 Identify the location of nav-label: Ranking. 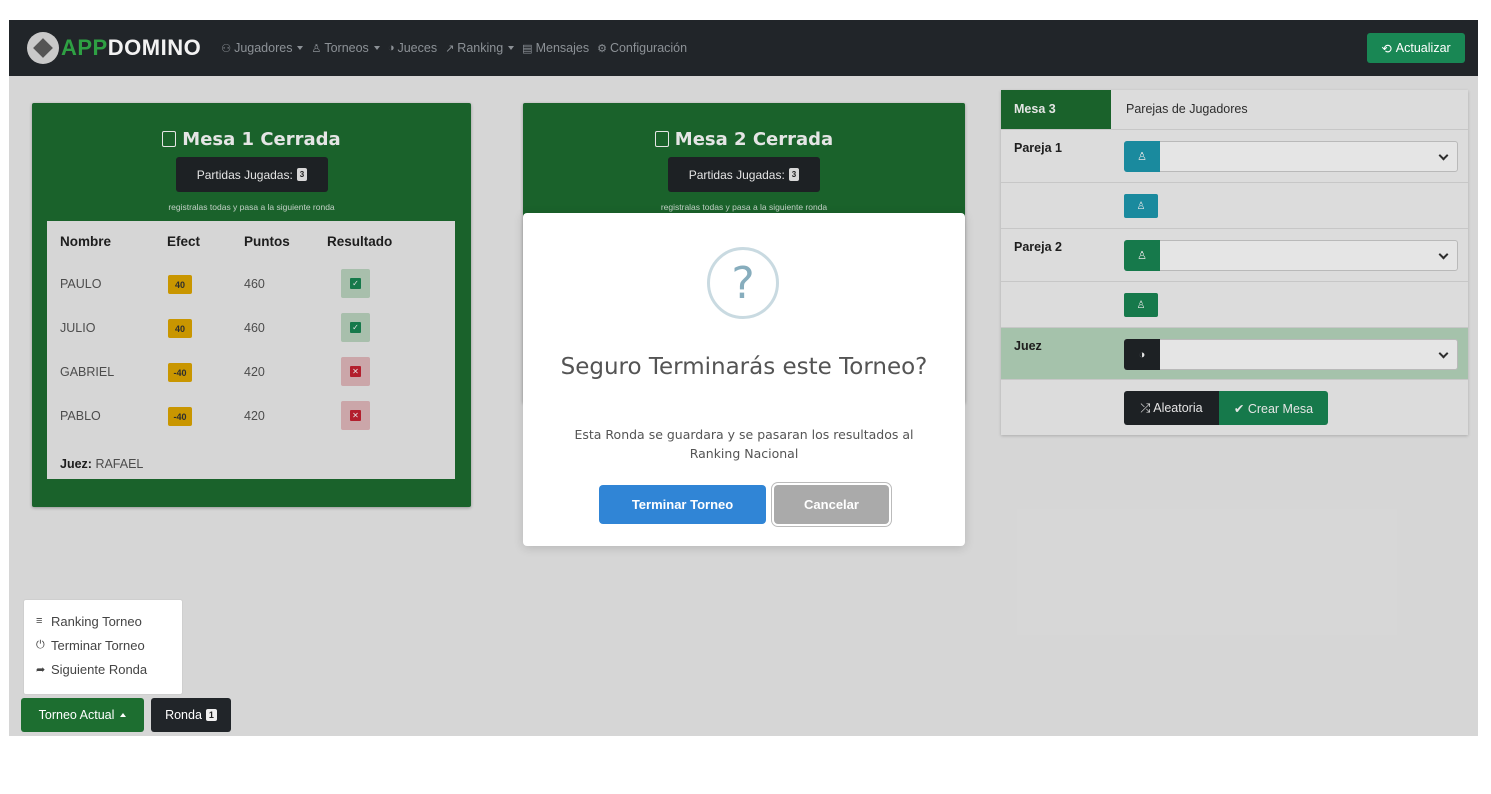
(480, 48).